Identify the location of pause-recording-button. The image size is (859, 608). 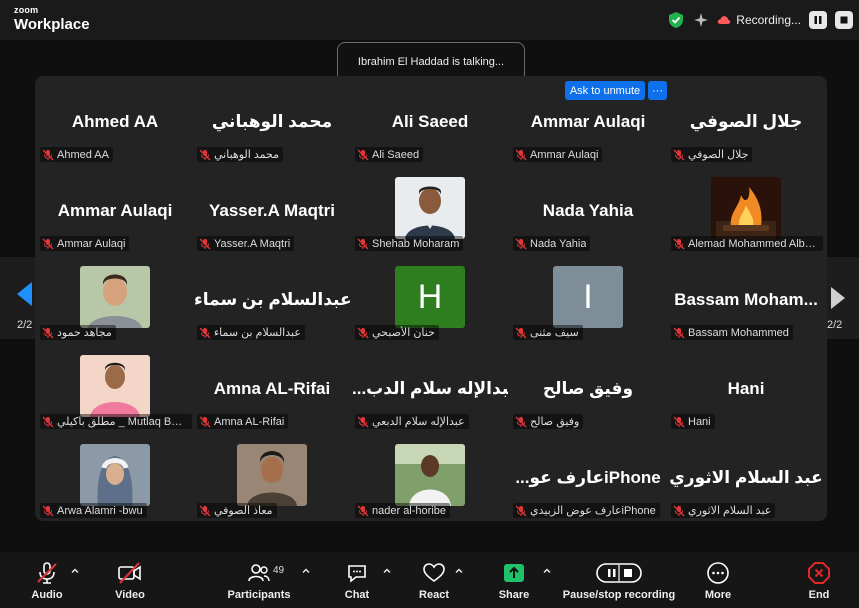
(818, 20).